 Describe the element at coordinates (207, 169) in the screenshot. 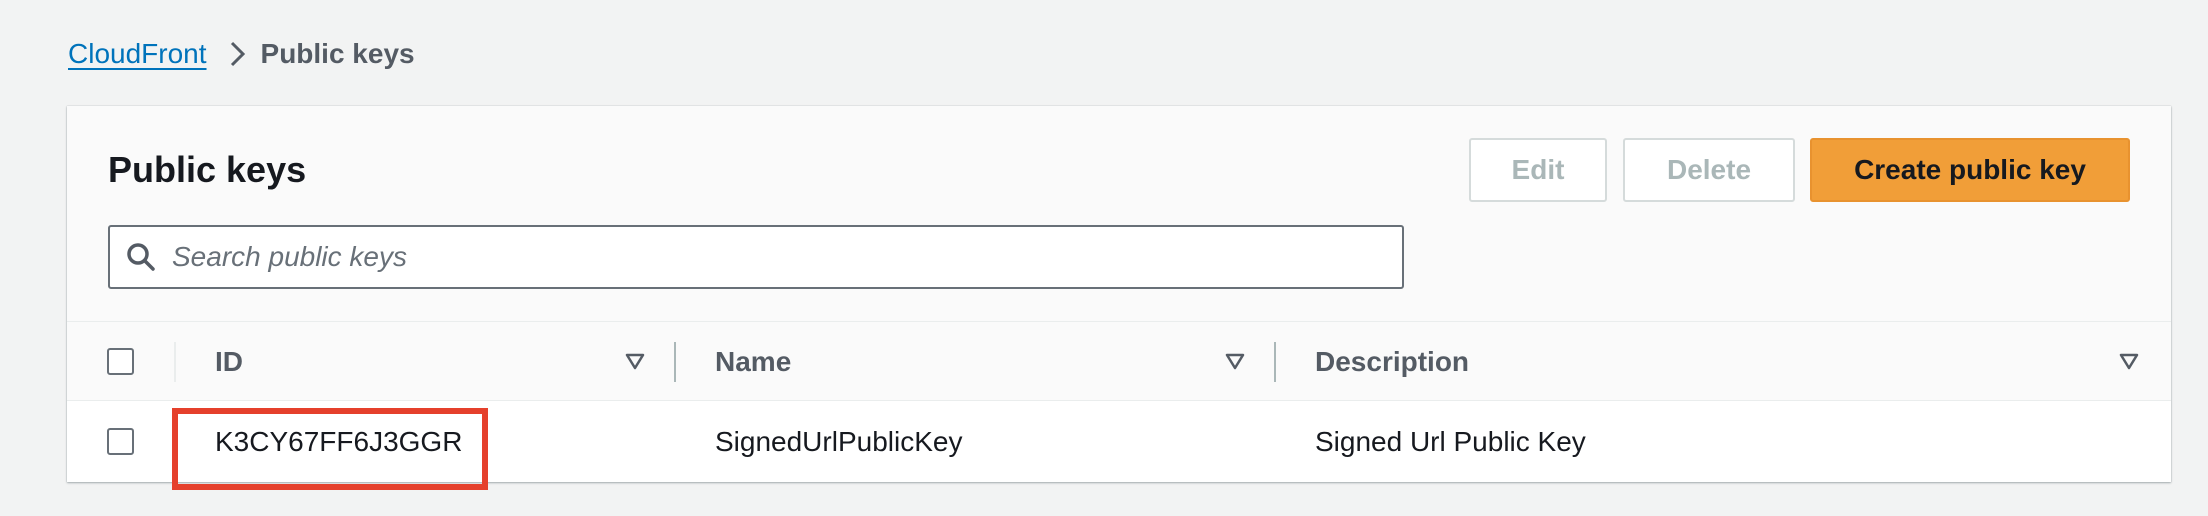

I see `panel-title: Public keys` at that location.